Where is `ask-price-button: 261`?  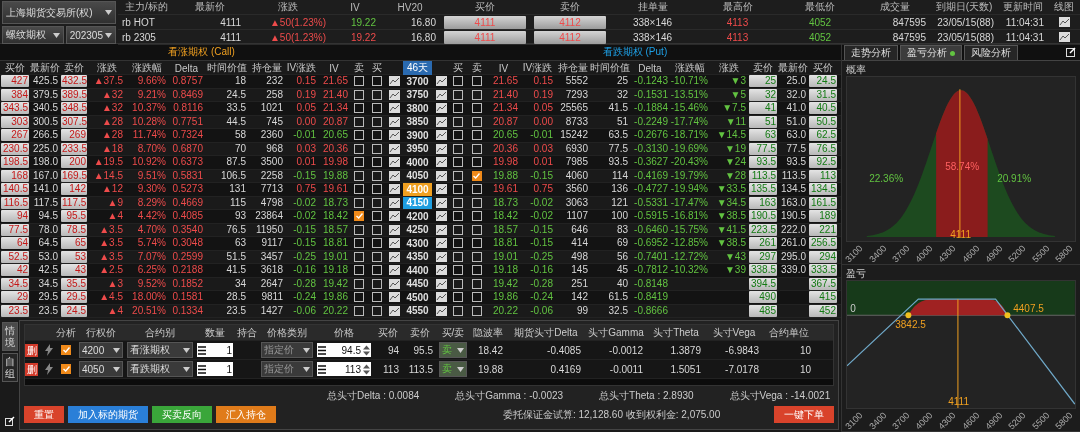
ask-price-button: 261 is located at coordinates (763, 243).